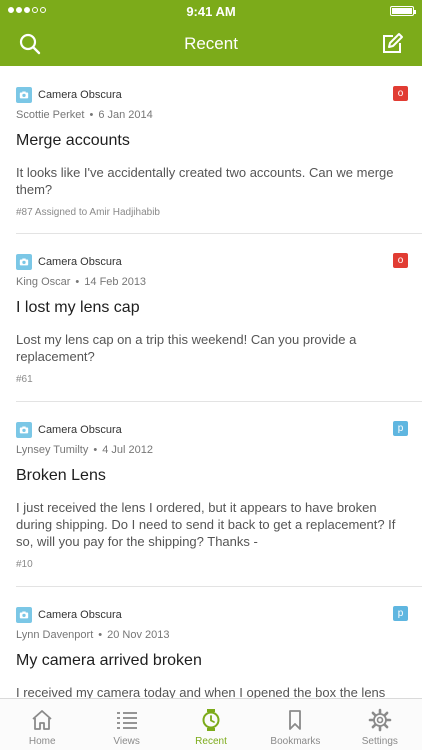 The width and height of the screenshot is (422, 750). Describe the element at coordinates (211, 43) in the screenshot. I see `page-title: Recent` at that location.